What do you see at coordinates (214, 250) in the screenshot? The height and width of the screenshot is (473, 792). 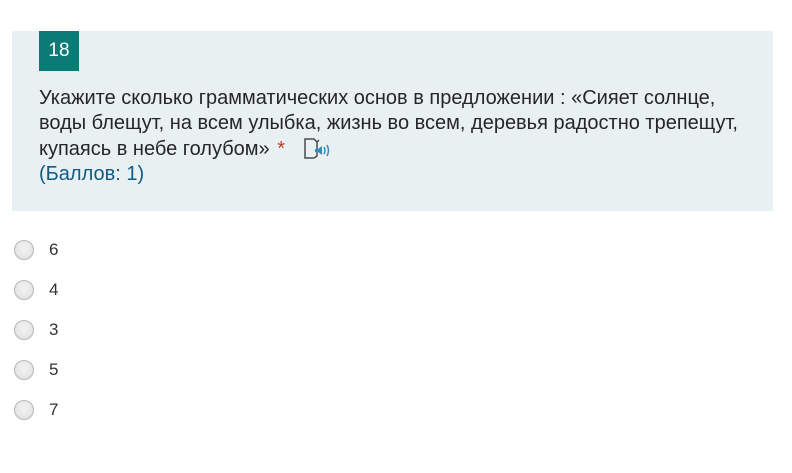 I see `answer-option: 6` at bounding box center [214, 250].